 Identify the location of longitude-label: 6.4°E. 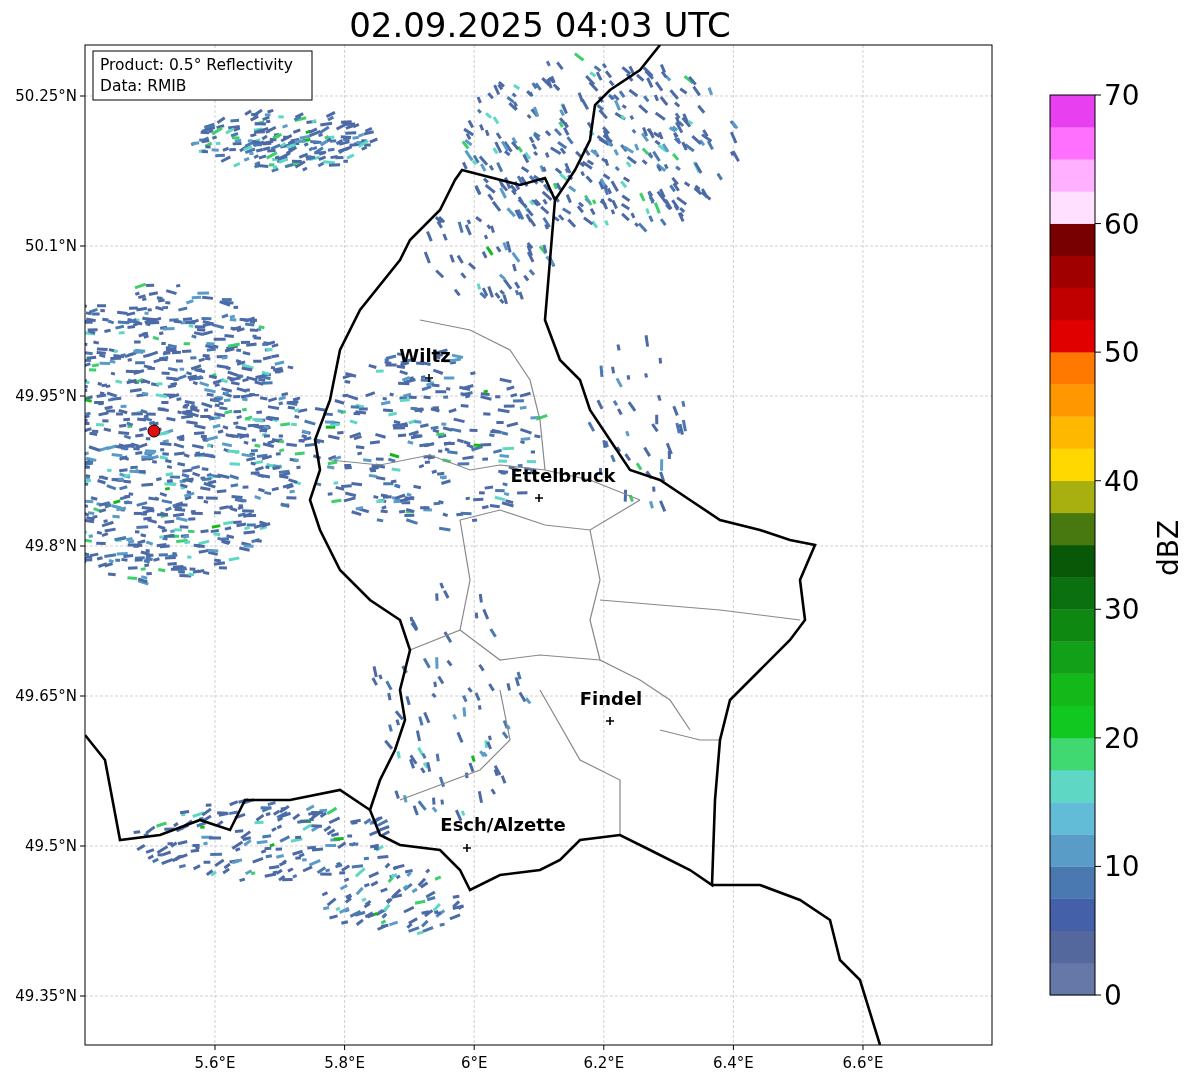
(733, 1063).